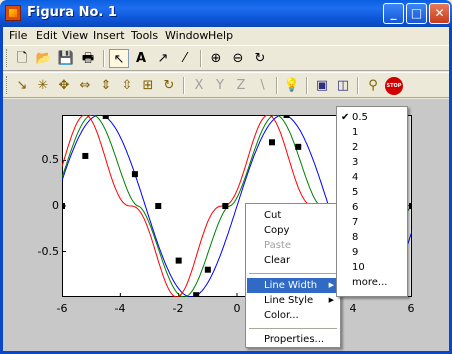 This screenshot has width=452, height=354. What do you see at coordinates (127, 85) in the screenshot?
I see `camera-dolly-forward-icon: ⇳` at bounding box center [127, 85].